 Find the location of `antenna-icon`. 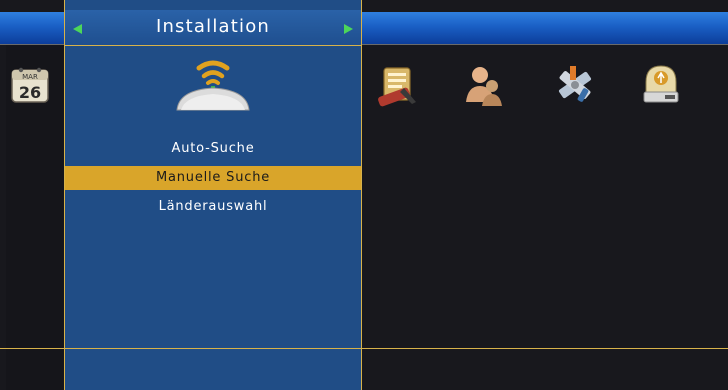

antenna-icon is located at coordinates (213, 85).